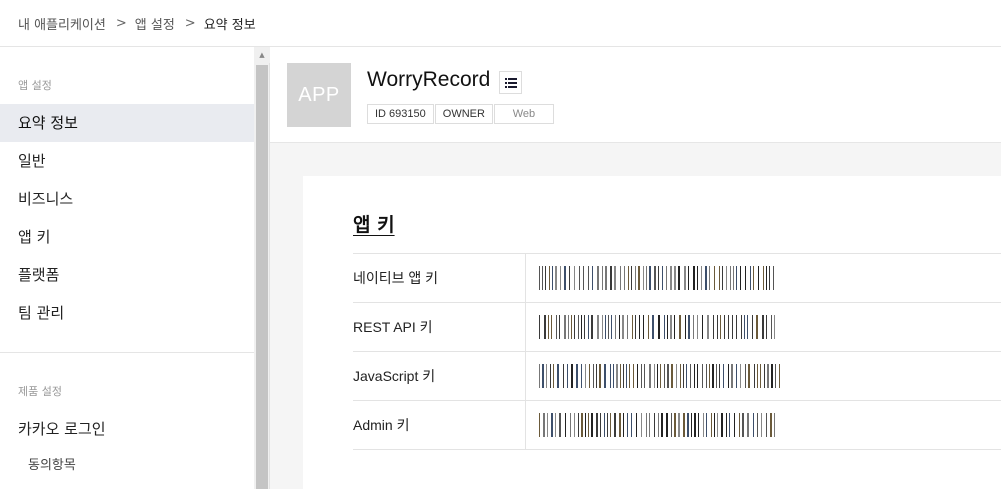  I want to click on app-menu-button, so click(510, 82).